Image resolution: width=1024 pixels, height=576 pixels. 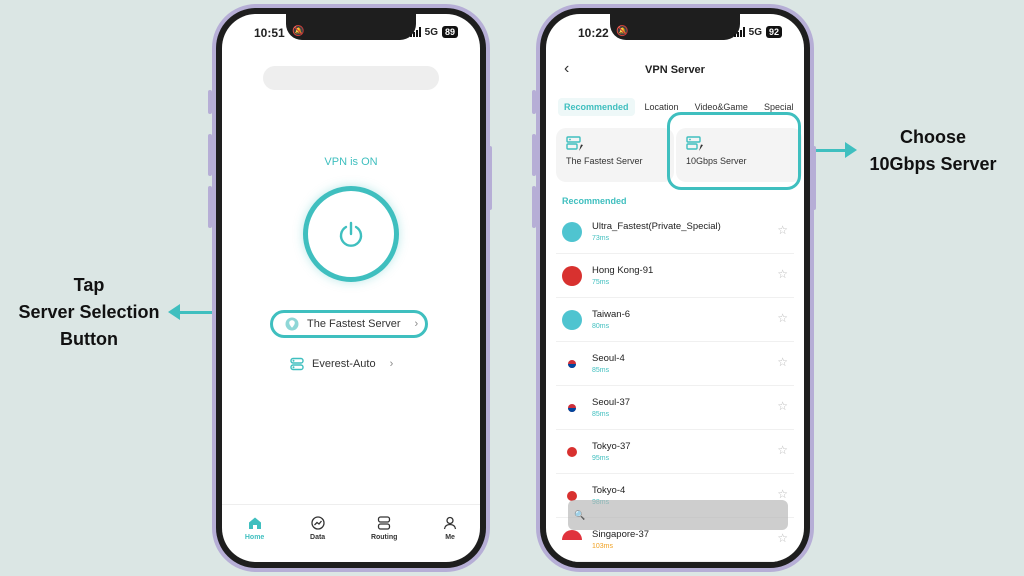 What do you see at coordinates (675, 452) in the screenshot?
I see `server-row: Tokyo-37 95ms ☆` at bounding box center [675, 452].